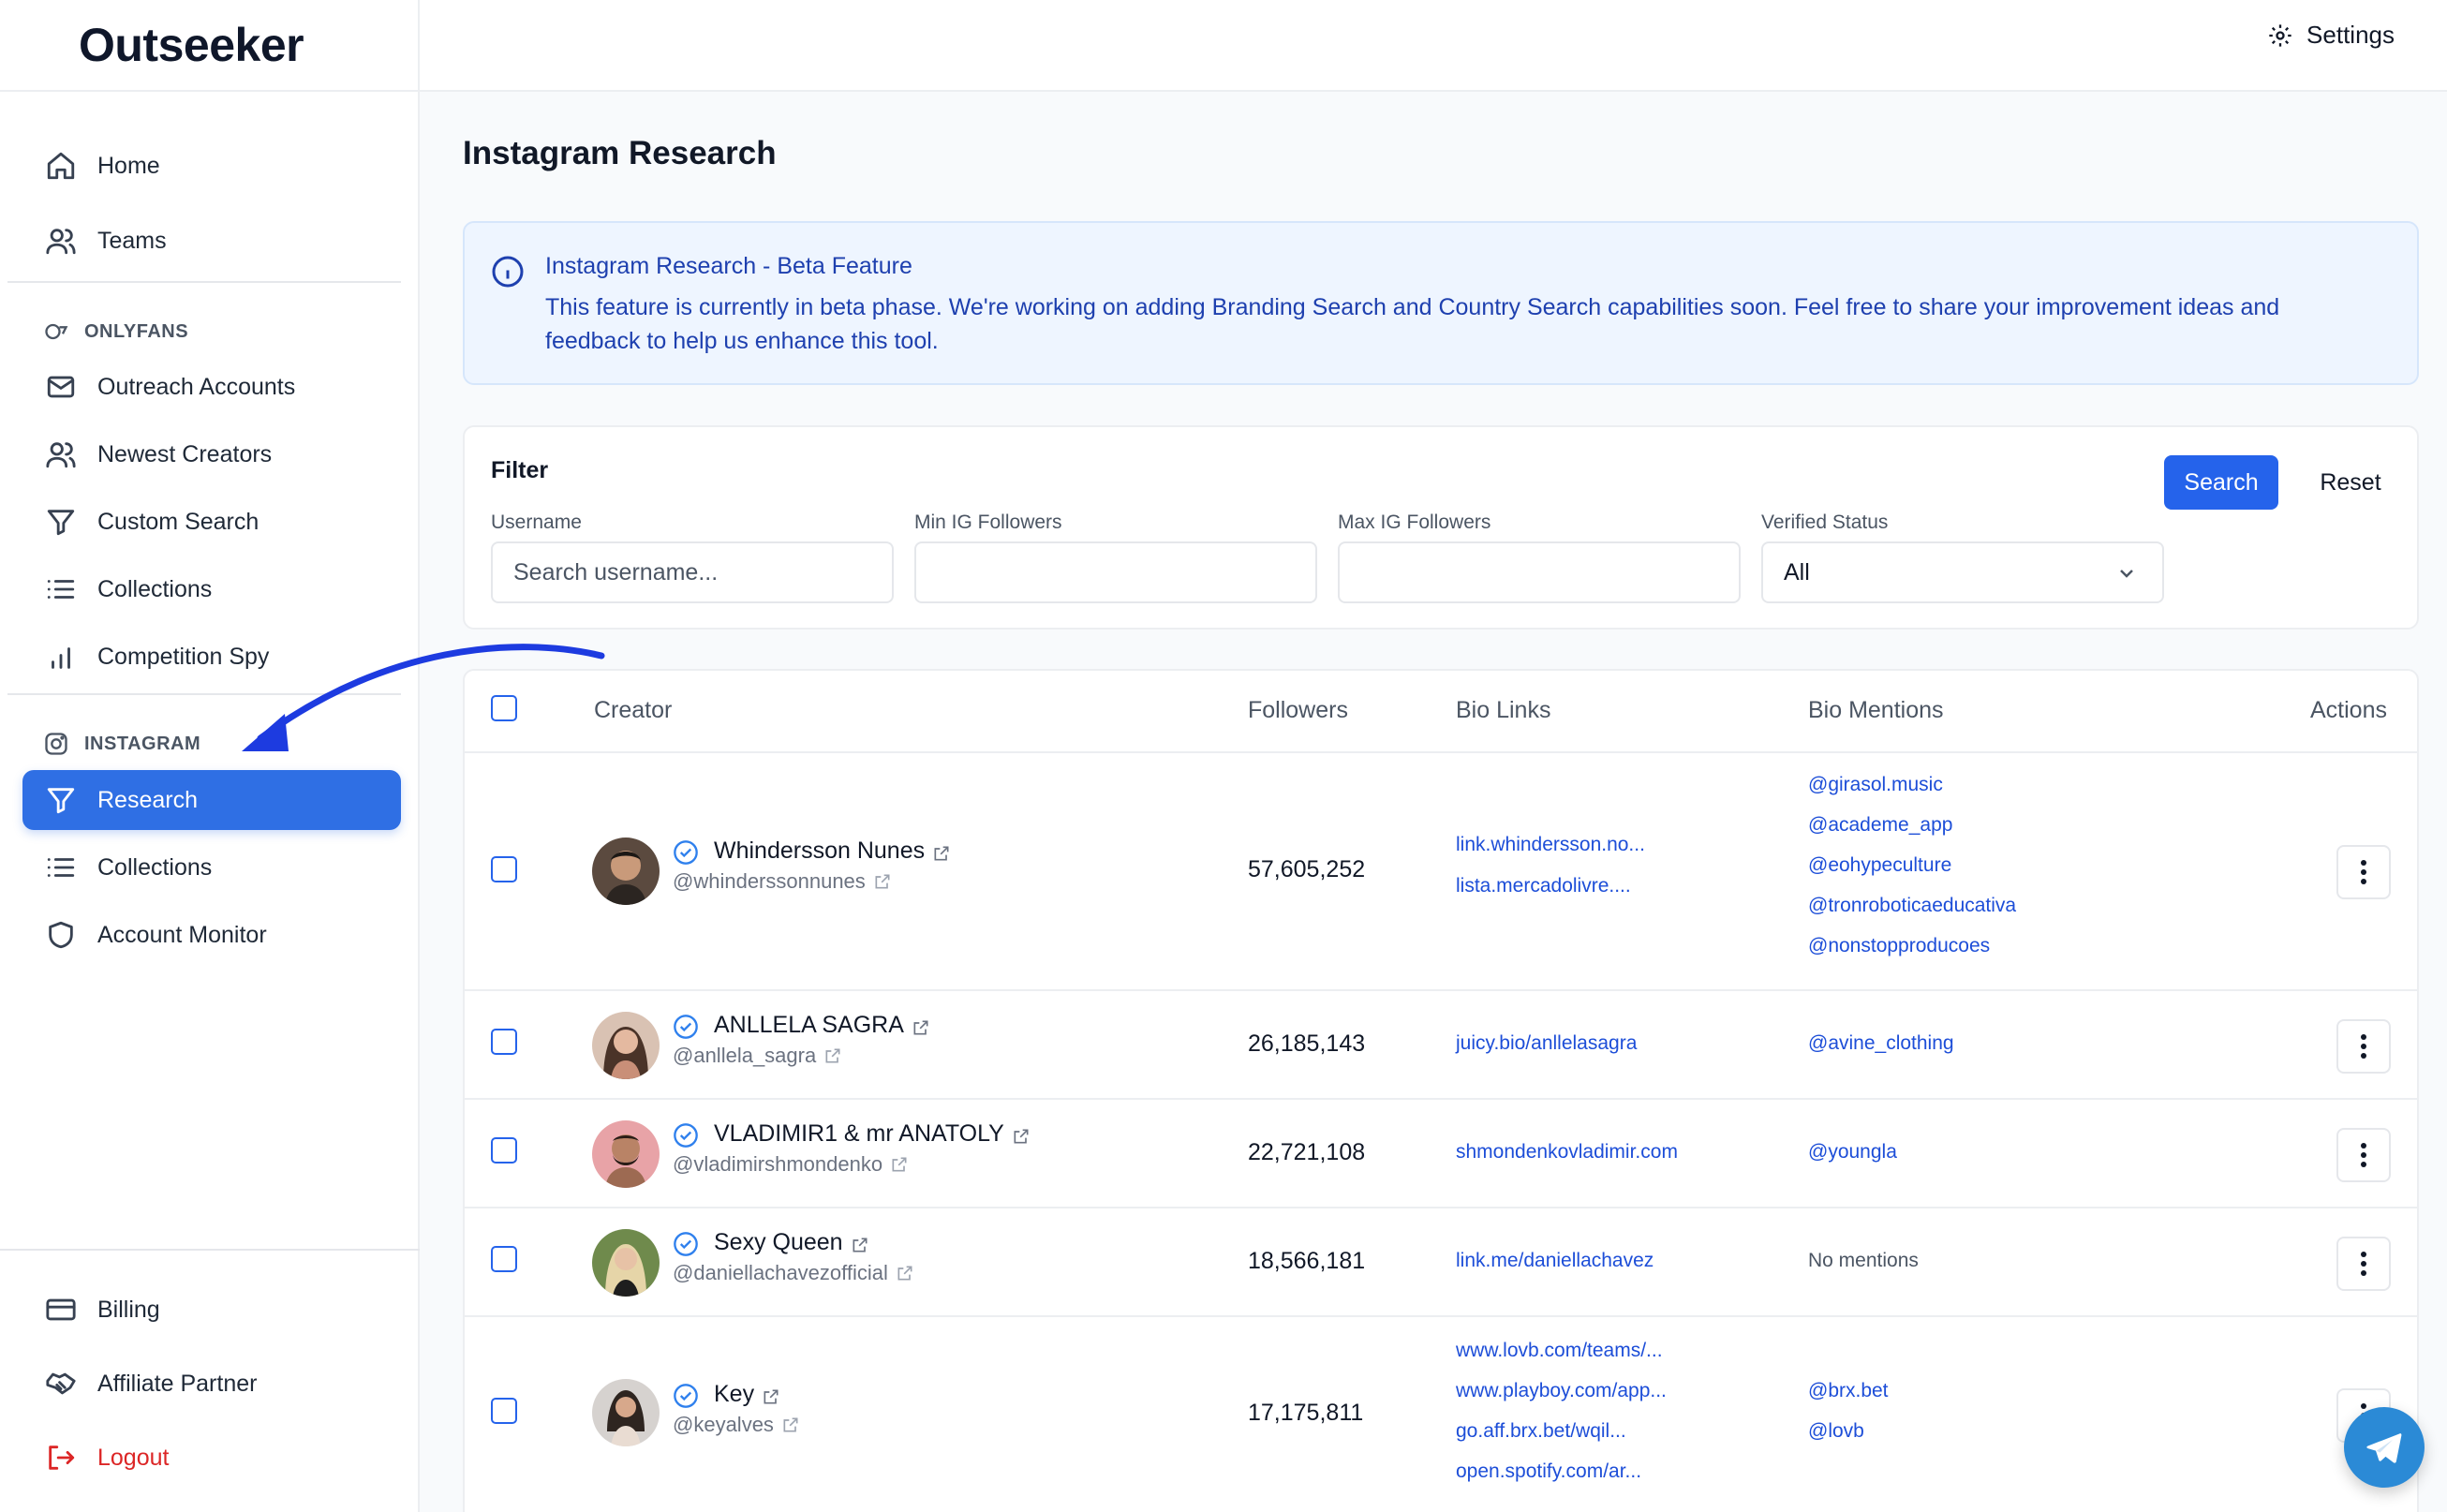 Image resolution: width=2447 pixels, height=1512 pixels. I want to click on column-header-bio-mentions: Bio Mentions, so click(1876, 710).